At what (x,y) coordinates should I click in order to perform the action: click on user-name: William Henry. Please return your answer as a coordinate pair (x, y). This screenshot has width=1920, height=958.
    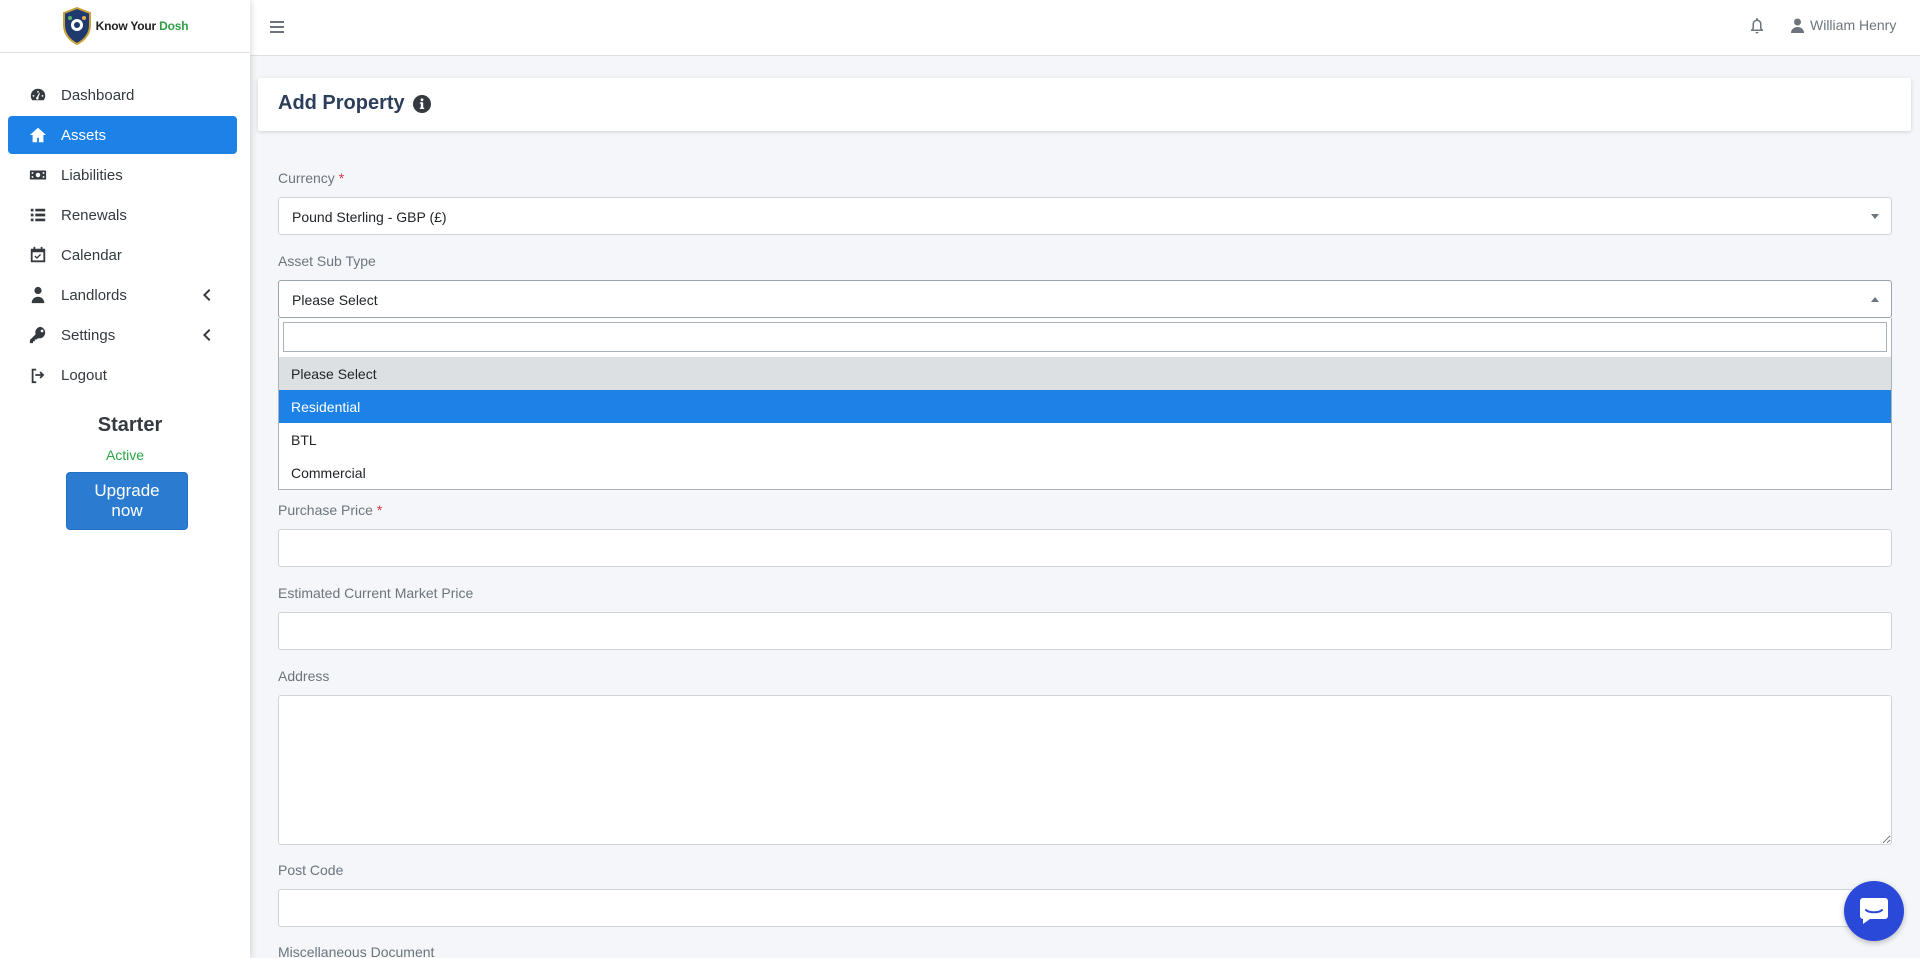
    Looking at the image, I should click on (1853, 25).